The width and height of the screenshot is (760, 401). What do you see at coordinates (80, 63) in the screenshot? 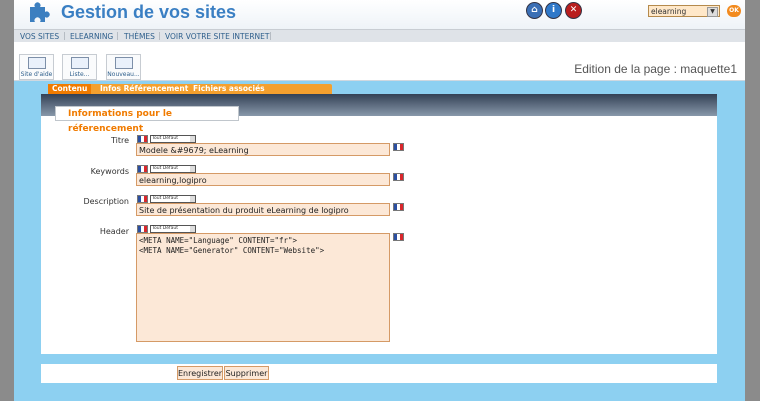
I see `list-icon` at bounding box center [80, 63].